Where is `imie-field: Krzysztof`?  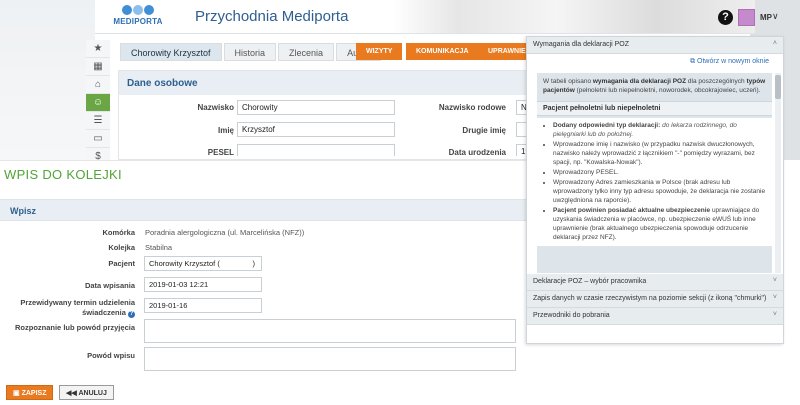 imie-field: Krzysztof is located at coordinates (316, 129).